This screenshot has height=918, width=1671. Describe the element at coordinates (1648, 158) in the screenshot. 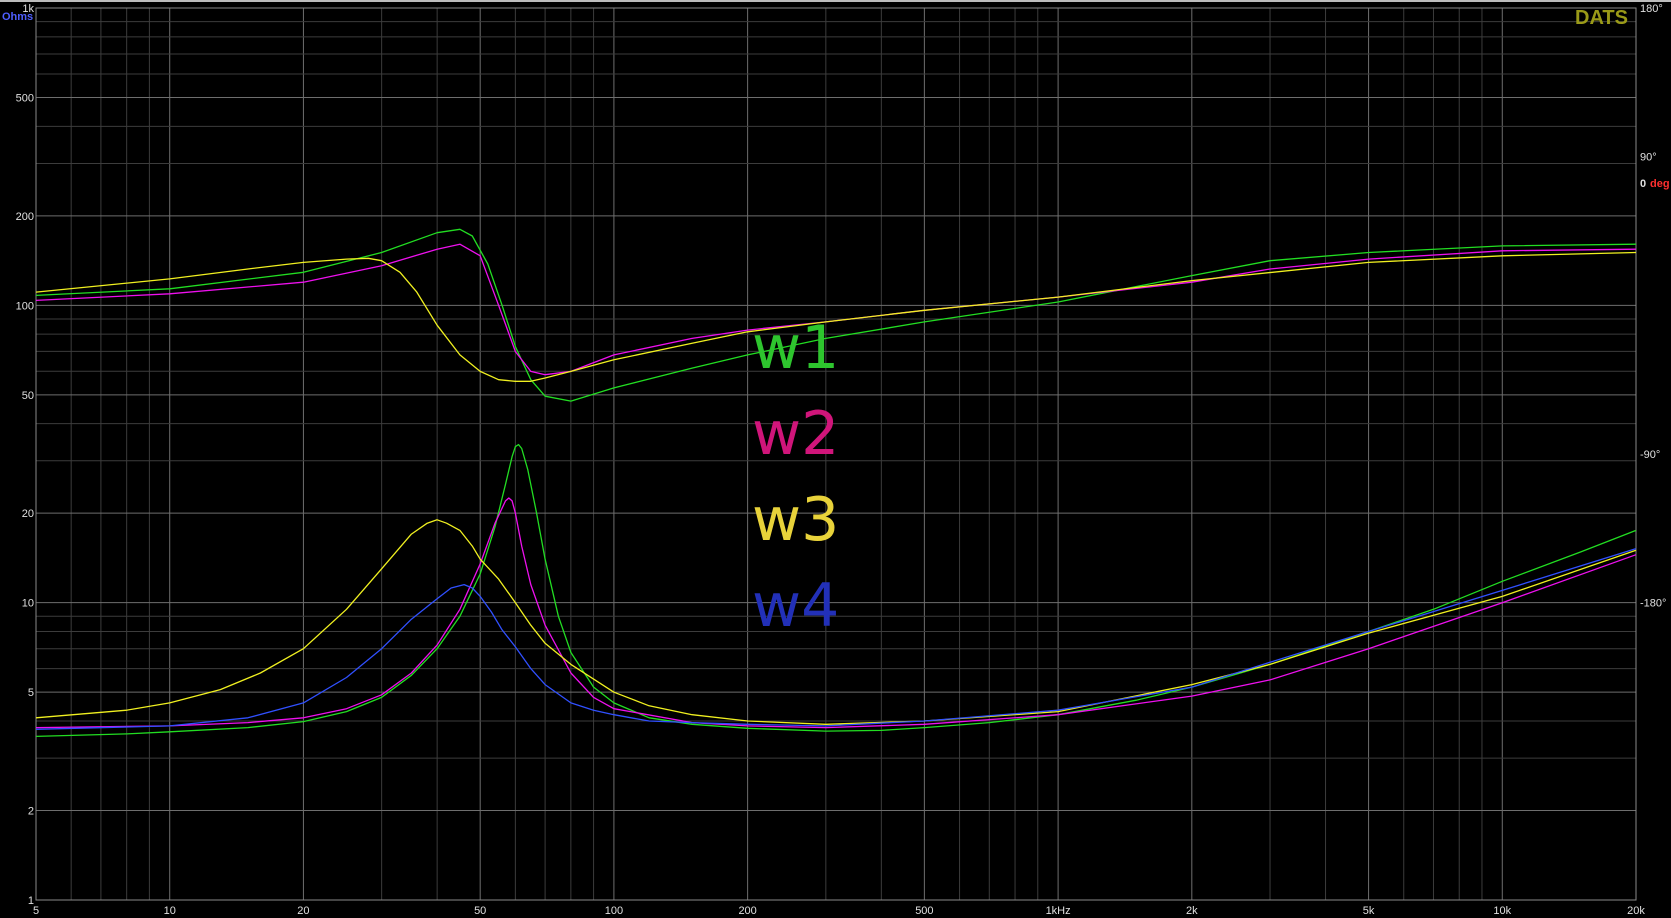

I see `y-right-tick-label: 90°` at that location.